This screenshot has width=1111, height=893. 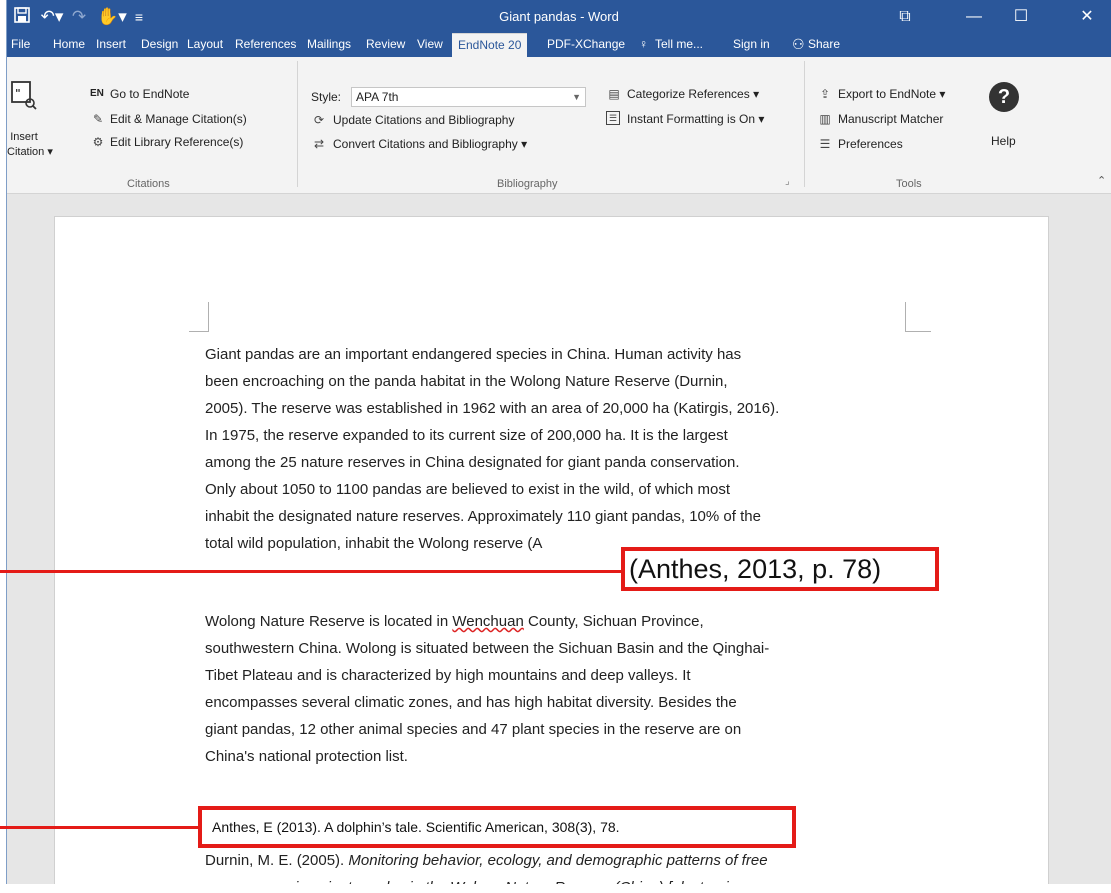 I want to click on tab-pdf-xchange: PDF-XChange, so click(x=586, y=45).